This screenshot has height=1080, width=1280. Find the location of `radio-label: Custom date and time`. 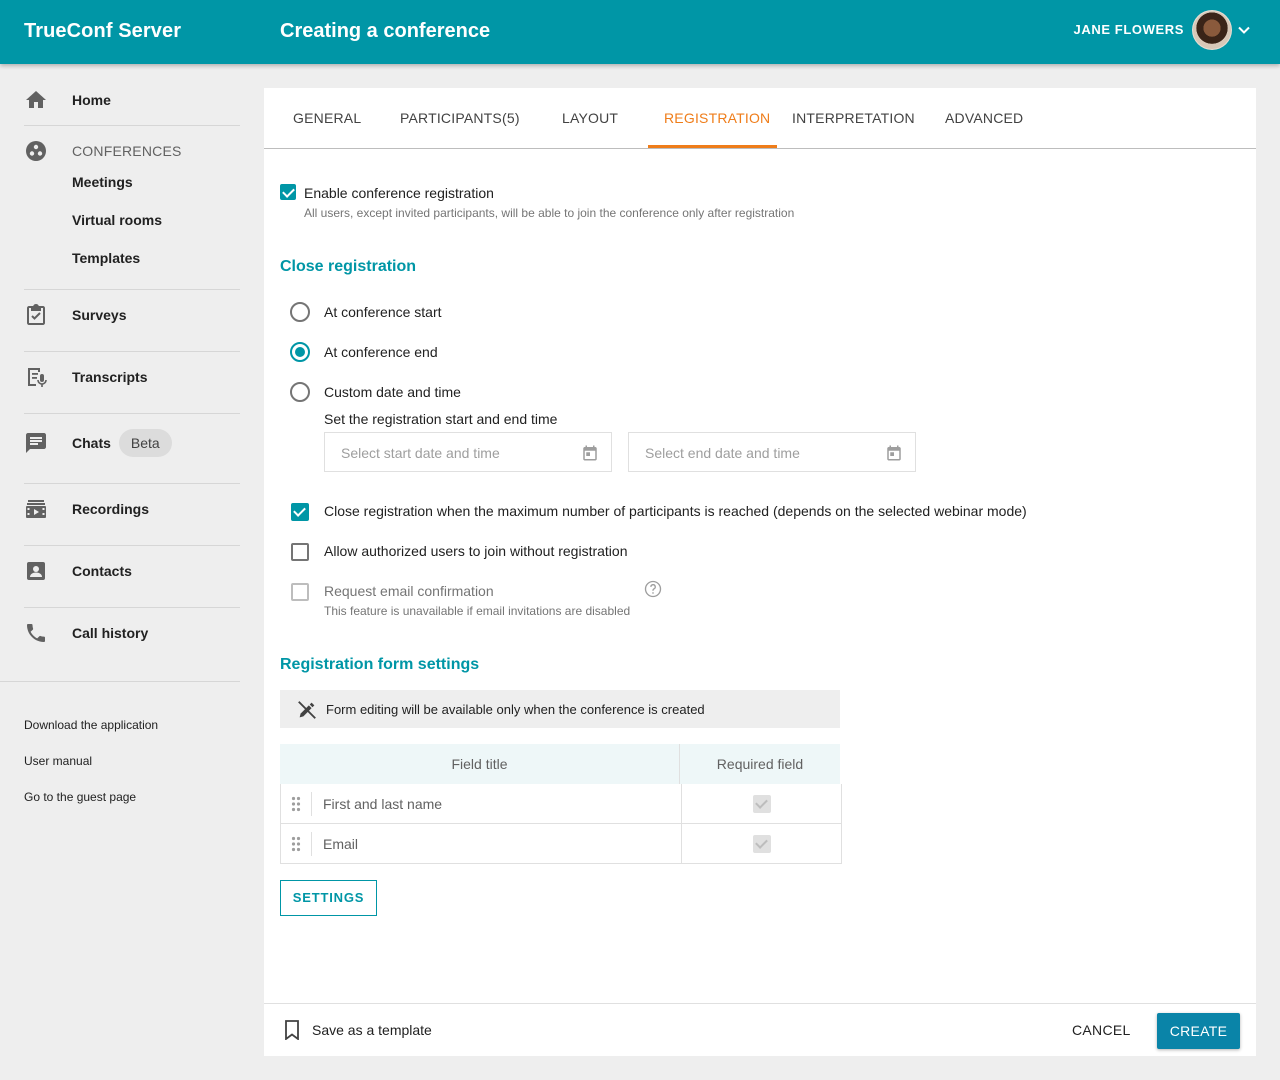

radio-label: Custom date and time is located at coordinates (392, 392).